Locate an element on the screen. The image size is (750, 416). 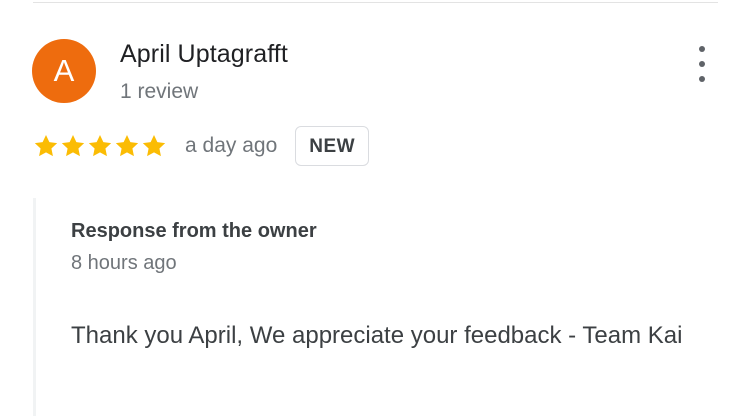
rating-row: a day ago NEW is located at coordinates (201, 146).